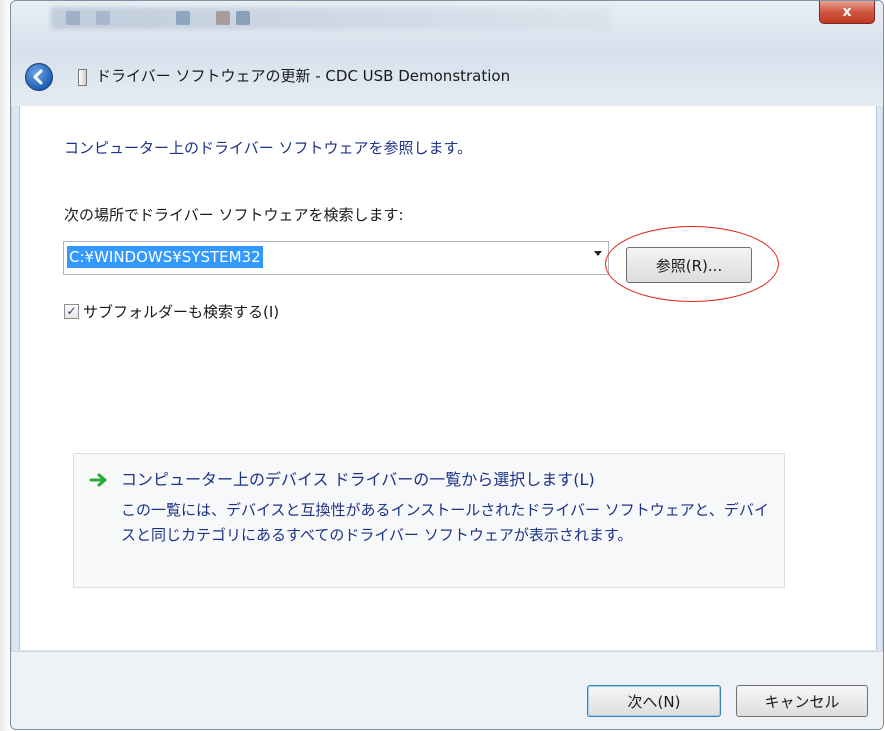  I want to click on path-input-value: C:¥WINDOWS¥SYSTEM32, so click(165, 257).